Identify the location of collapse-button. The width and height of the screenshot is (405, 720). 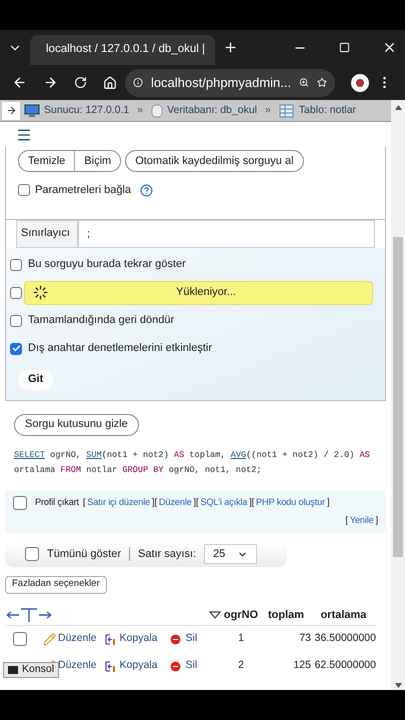
(11, 111).